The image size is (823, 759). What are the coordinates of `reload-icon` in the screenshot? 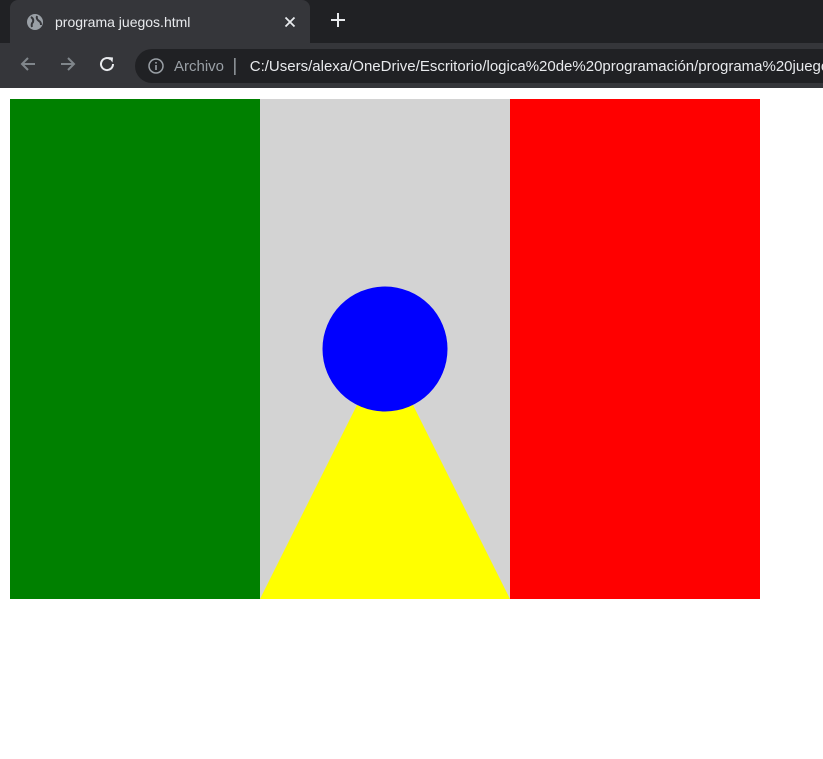 It's located at (107, 66).